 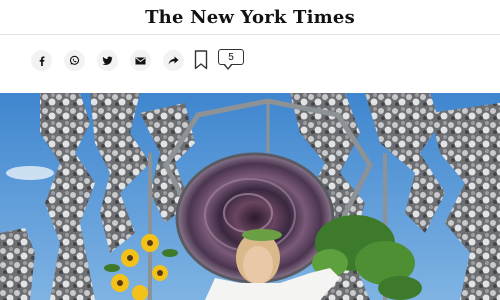 I want to click on comments-button: 5, so click(x=232, y=60).